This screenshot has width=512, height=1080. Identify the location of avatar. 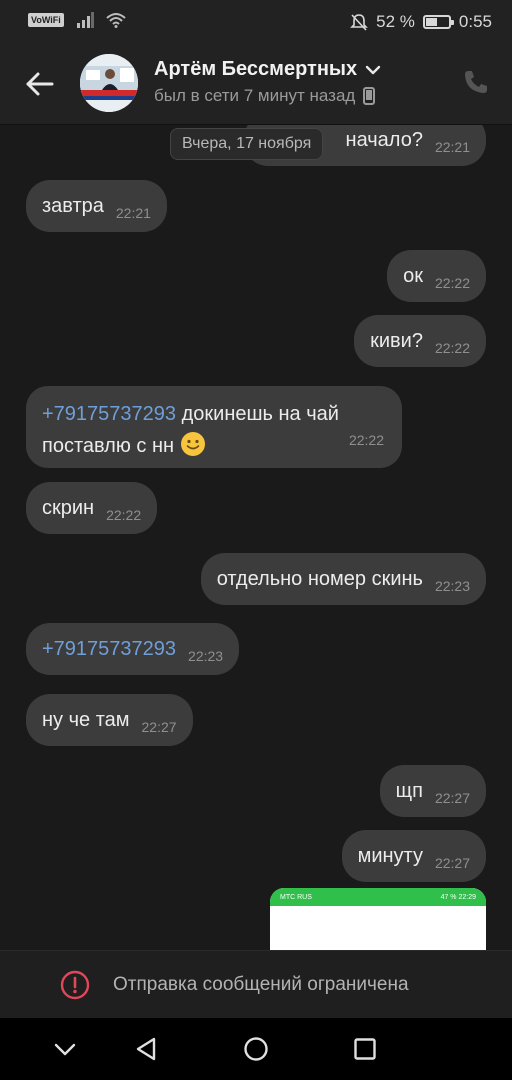
(109, 83).